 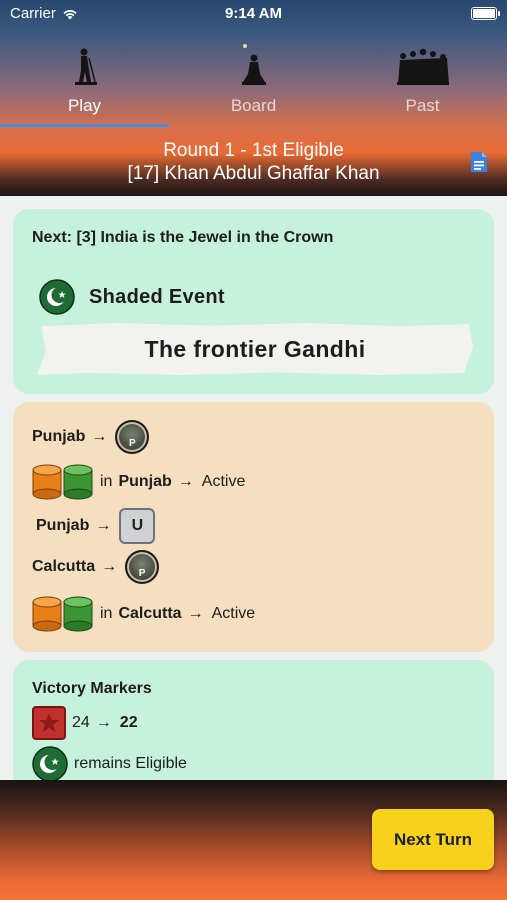 I want to click on shaded-event-row: Shaded Event, so click(x=132, y=297).